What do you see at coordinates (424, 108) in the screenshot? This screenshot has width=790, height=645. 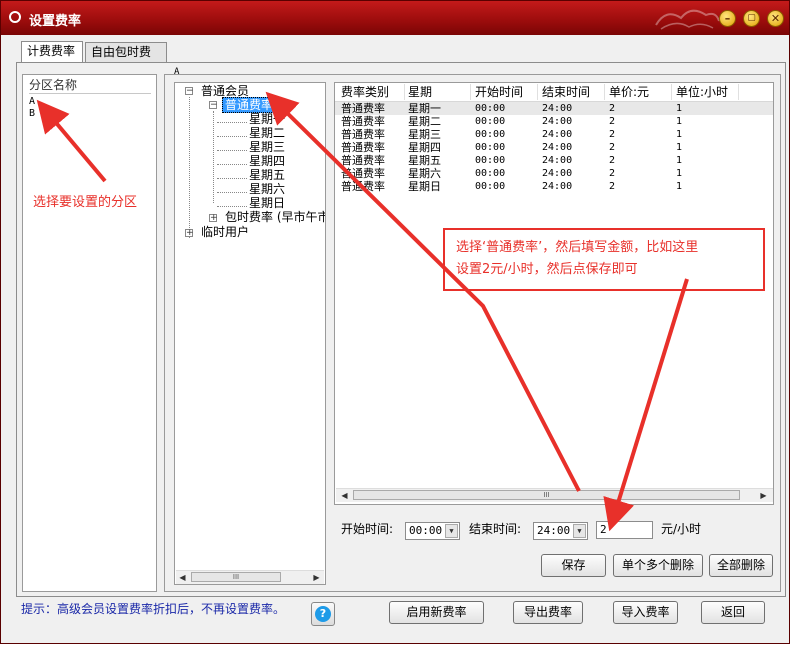 I see `cell-weekday: 星期一` at bounding box center [424, 108].